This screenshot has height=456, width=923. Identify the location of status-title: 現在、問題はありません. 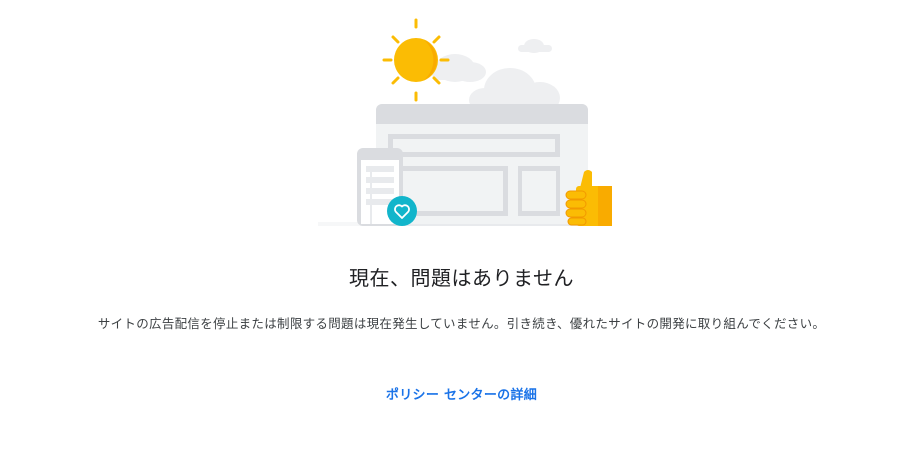
(461, 278).